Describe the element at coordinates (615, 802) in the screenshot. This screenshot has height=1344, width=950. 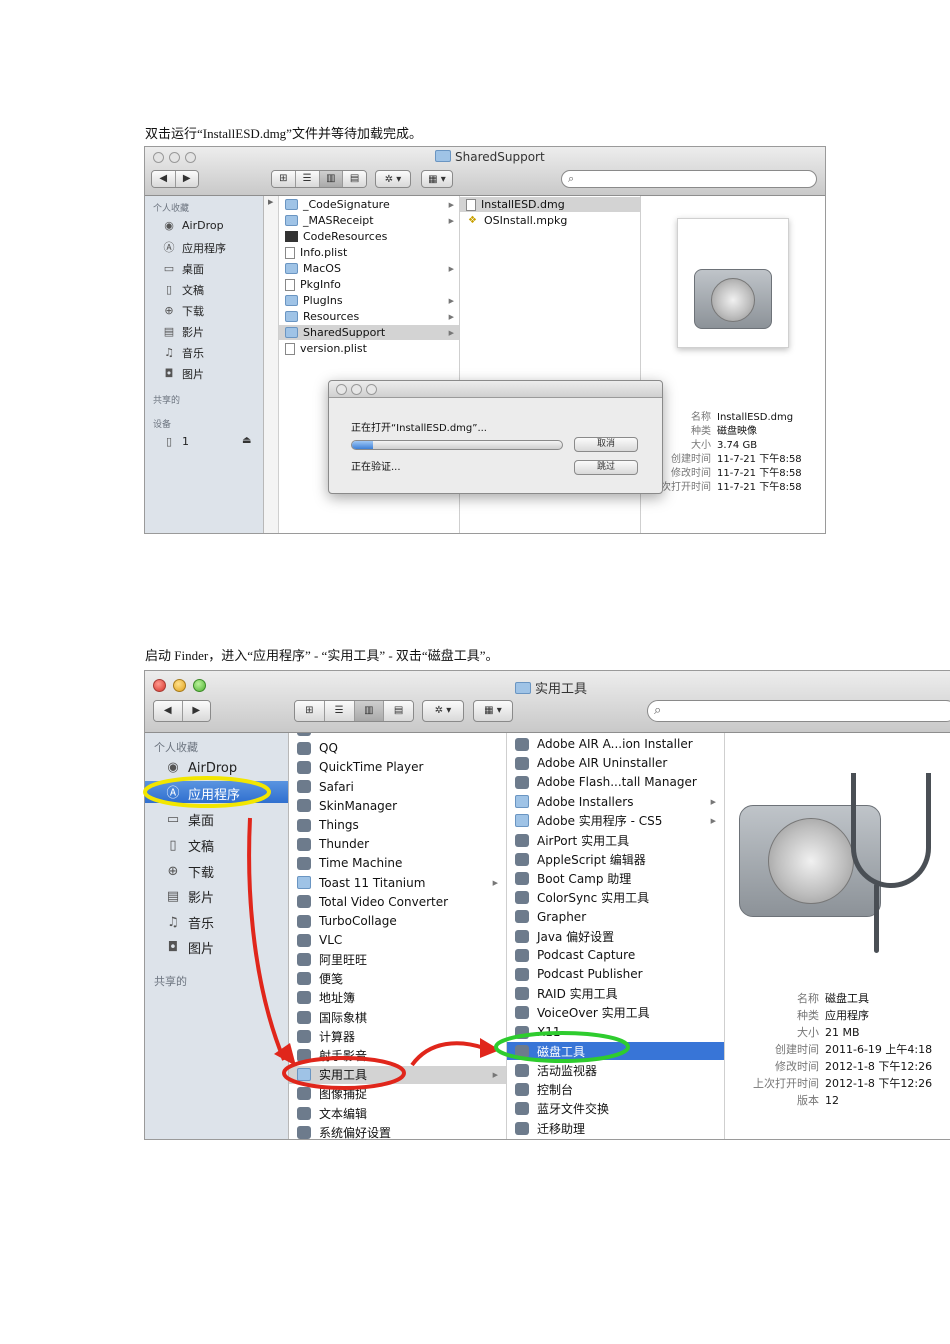
I see `list-item: Adobe Installers ▶` at that location.